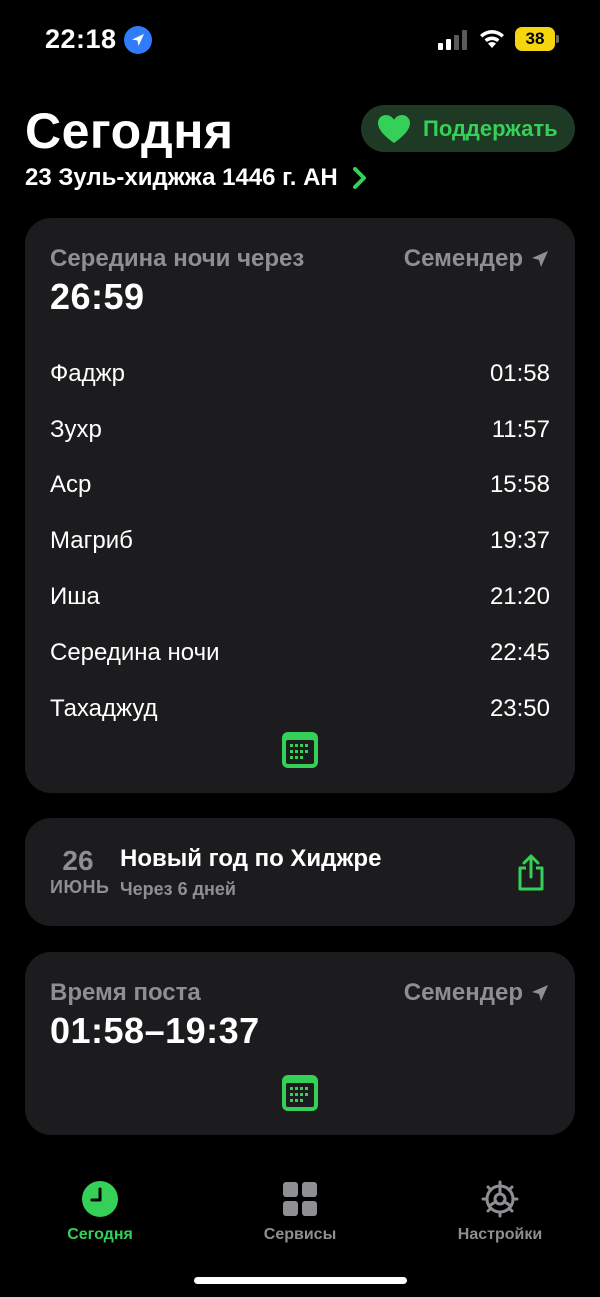 The width and height of the screenshot is (600, 1297). Describe the element at coordinates (492, 39) in the screenshot. I see `wifi-icon` at that location.